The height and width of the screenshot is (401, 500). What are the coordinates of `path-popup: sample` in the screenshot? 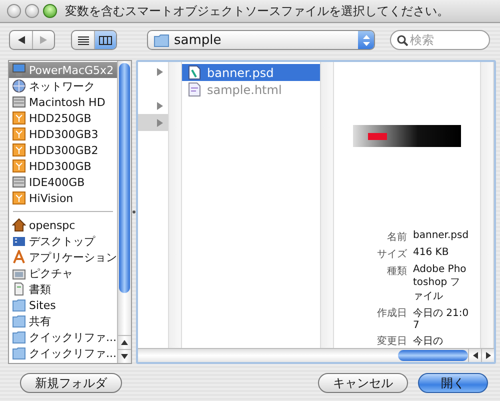 It's located at (261, 40).